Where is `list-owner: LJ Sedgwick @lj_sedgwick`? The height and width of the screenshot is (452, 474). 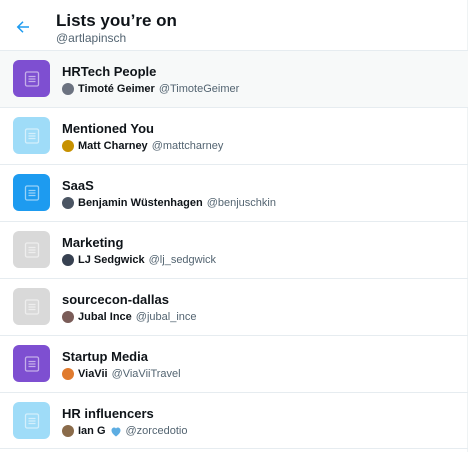 list-owner: LJ Sedgwick @lj_sedgwick is located at coordinates (139, 260).